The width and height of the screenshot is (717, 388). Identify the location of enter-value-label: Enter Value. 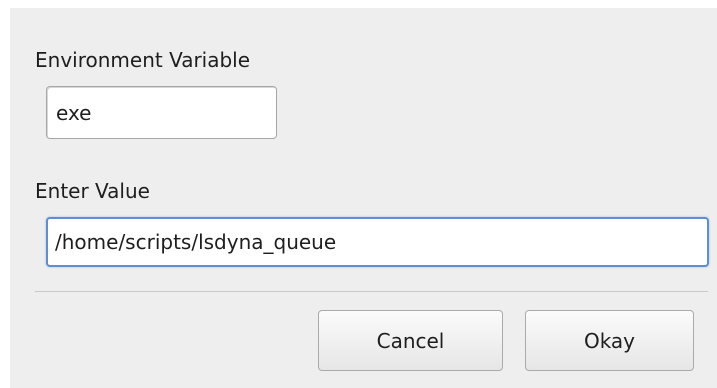
(92, 191).